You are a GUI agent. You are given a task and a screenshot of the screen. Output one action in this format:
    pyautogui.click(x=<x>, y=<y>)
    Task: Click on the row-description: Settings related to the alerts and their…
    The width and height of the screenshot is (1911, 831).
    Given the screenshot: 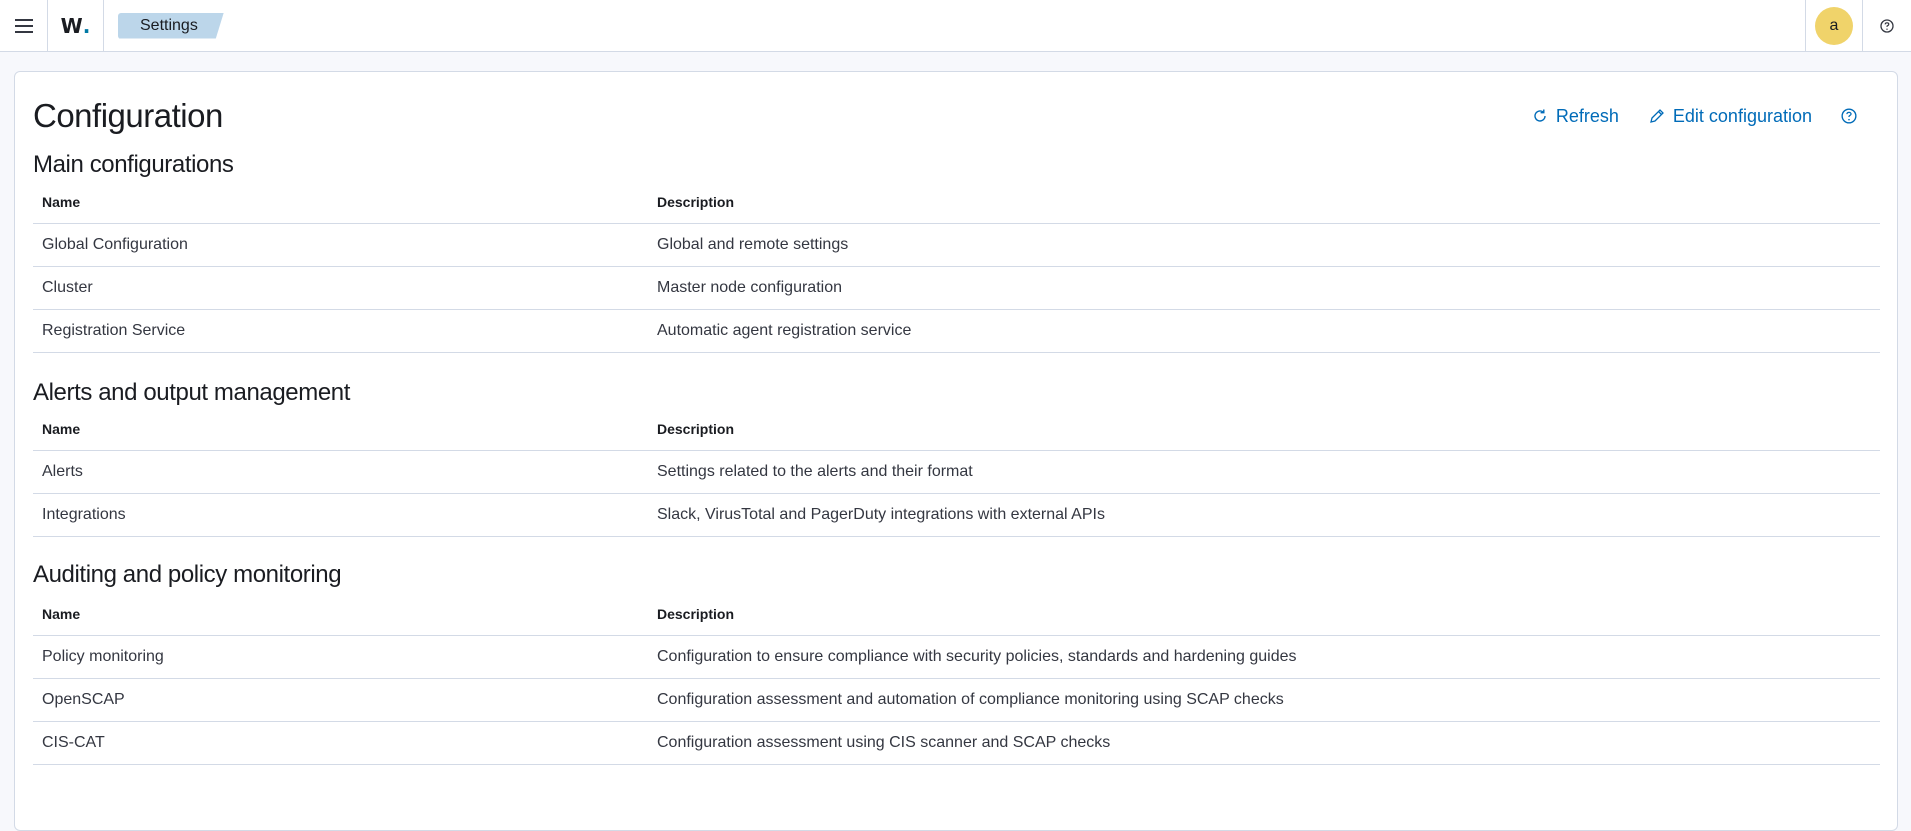 What is the action you would take?
    pyautogui.click(x=1264, y=472)
    